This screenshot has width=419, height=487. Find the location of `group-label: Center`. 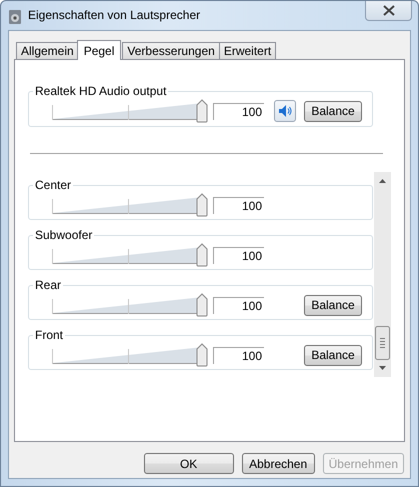

group-label: Center is located at coordinates (53, 185).